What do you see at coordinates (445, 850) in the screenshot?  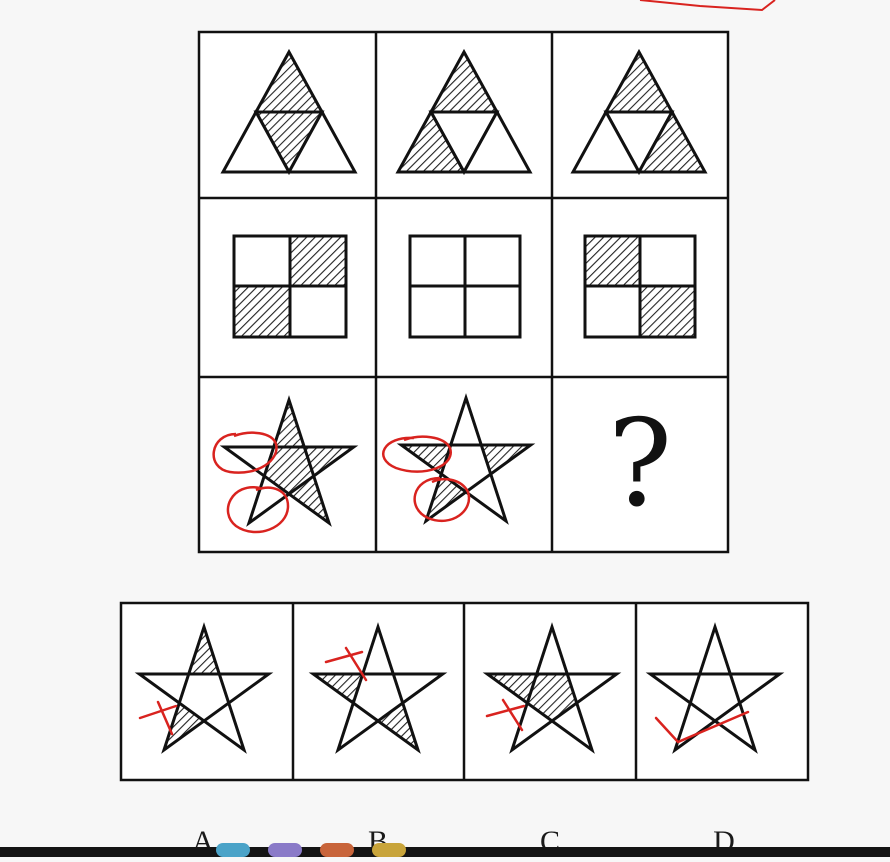 I see `taskbar` at bounding box center [445, 850].